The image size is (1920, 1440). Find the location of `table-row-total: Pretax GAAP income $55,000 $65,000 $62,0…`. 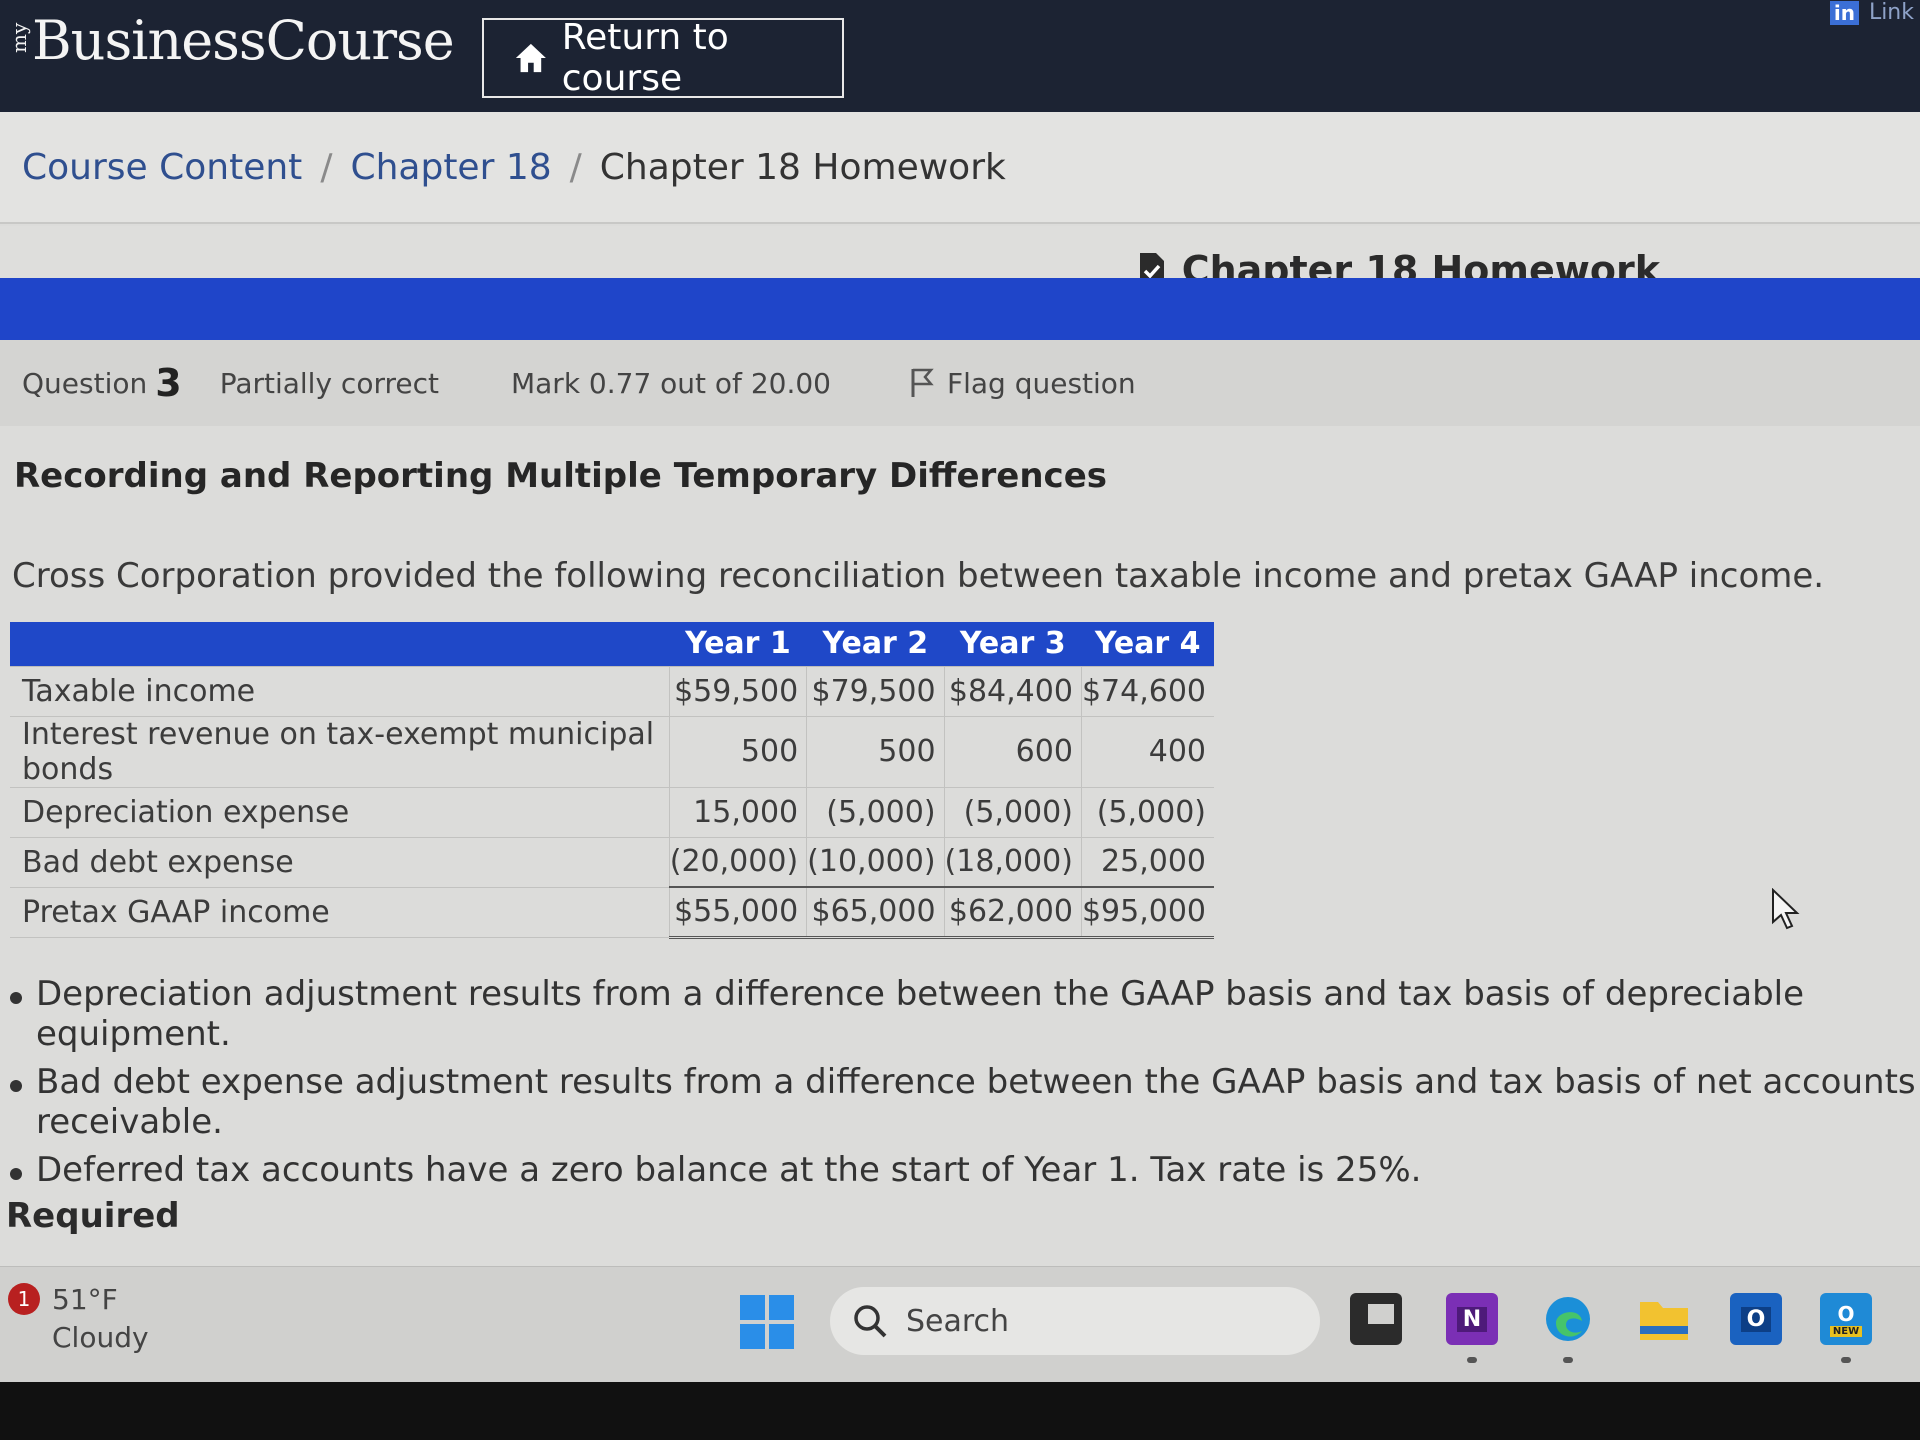

table-row-total: Pretax GAAP income $55,000 $65,000 $62,0… is located at coordinates (612, 912).